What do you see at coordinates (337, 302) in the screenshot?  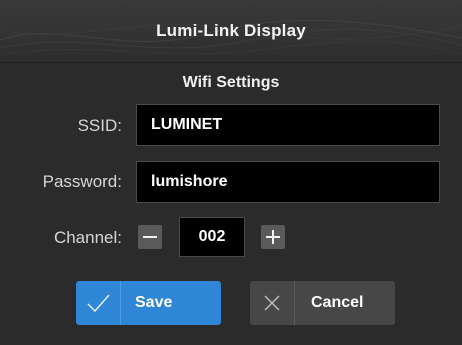 I see `cancel-button-label: Cancel` at bounding box center [337, 302].